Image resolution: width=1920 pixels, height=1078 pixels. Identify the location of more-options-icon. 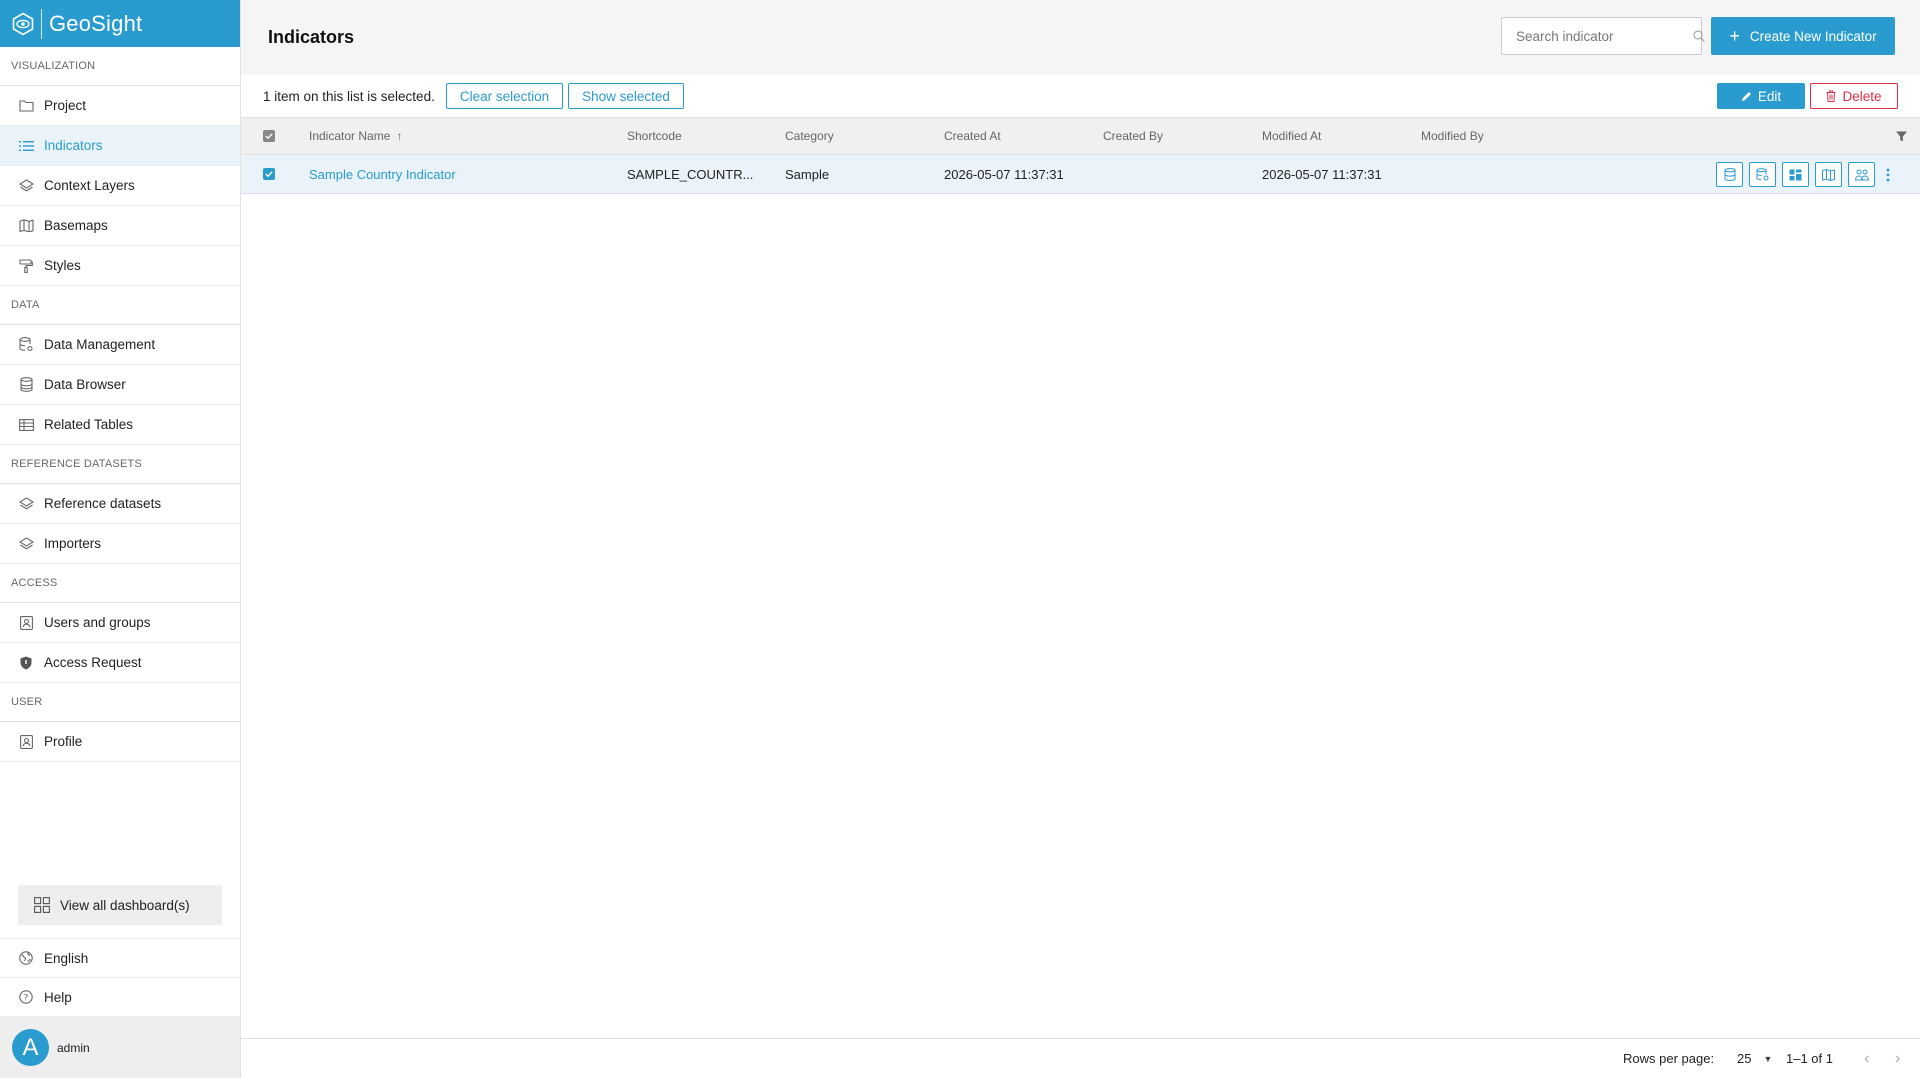
(1888, 175).